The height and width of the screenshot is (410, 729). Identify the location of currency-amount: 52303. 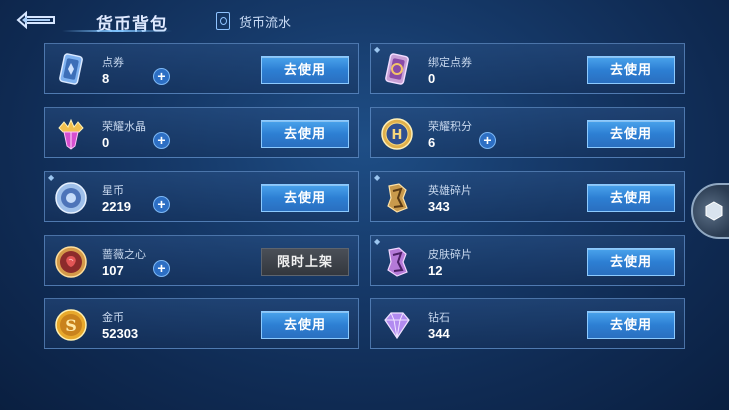
(120, 333).